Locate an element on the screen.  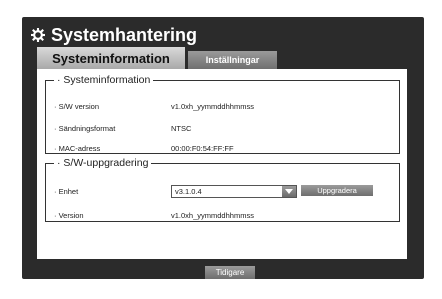
sw-upgrade-legend: · S/W-uppgradering is located at coordinates (103, 163).